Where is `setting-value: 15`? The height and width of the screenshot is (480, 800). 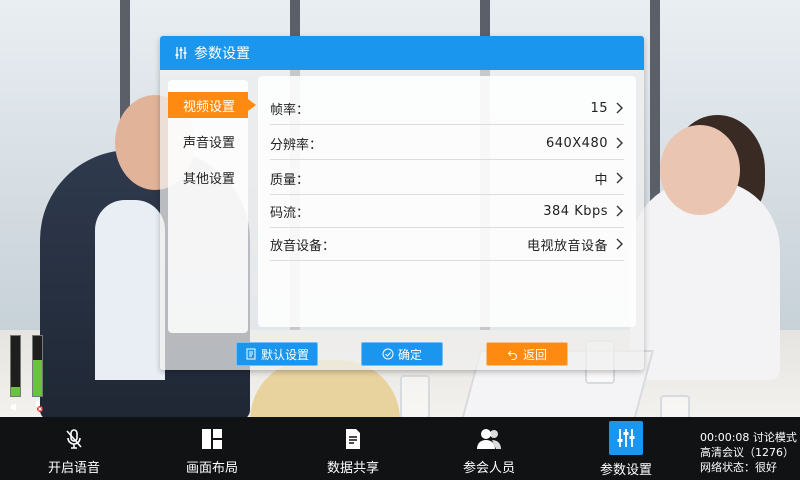 setting-value: 15 is located at coordinates (599, 108).